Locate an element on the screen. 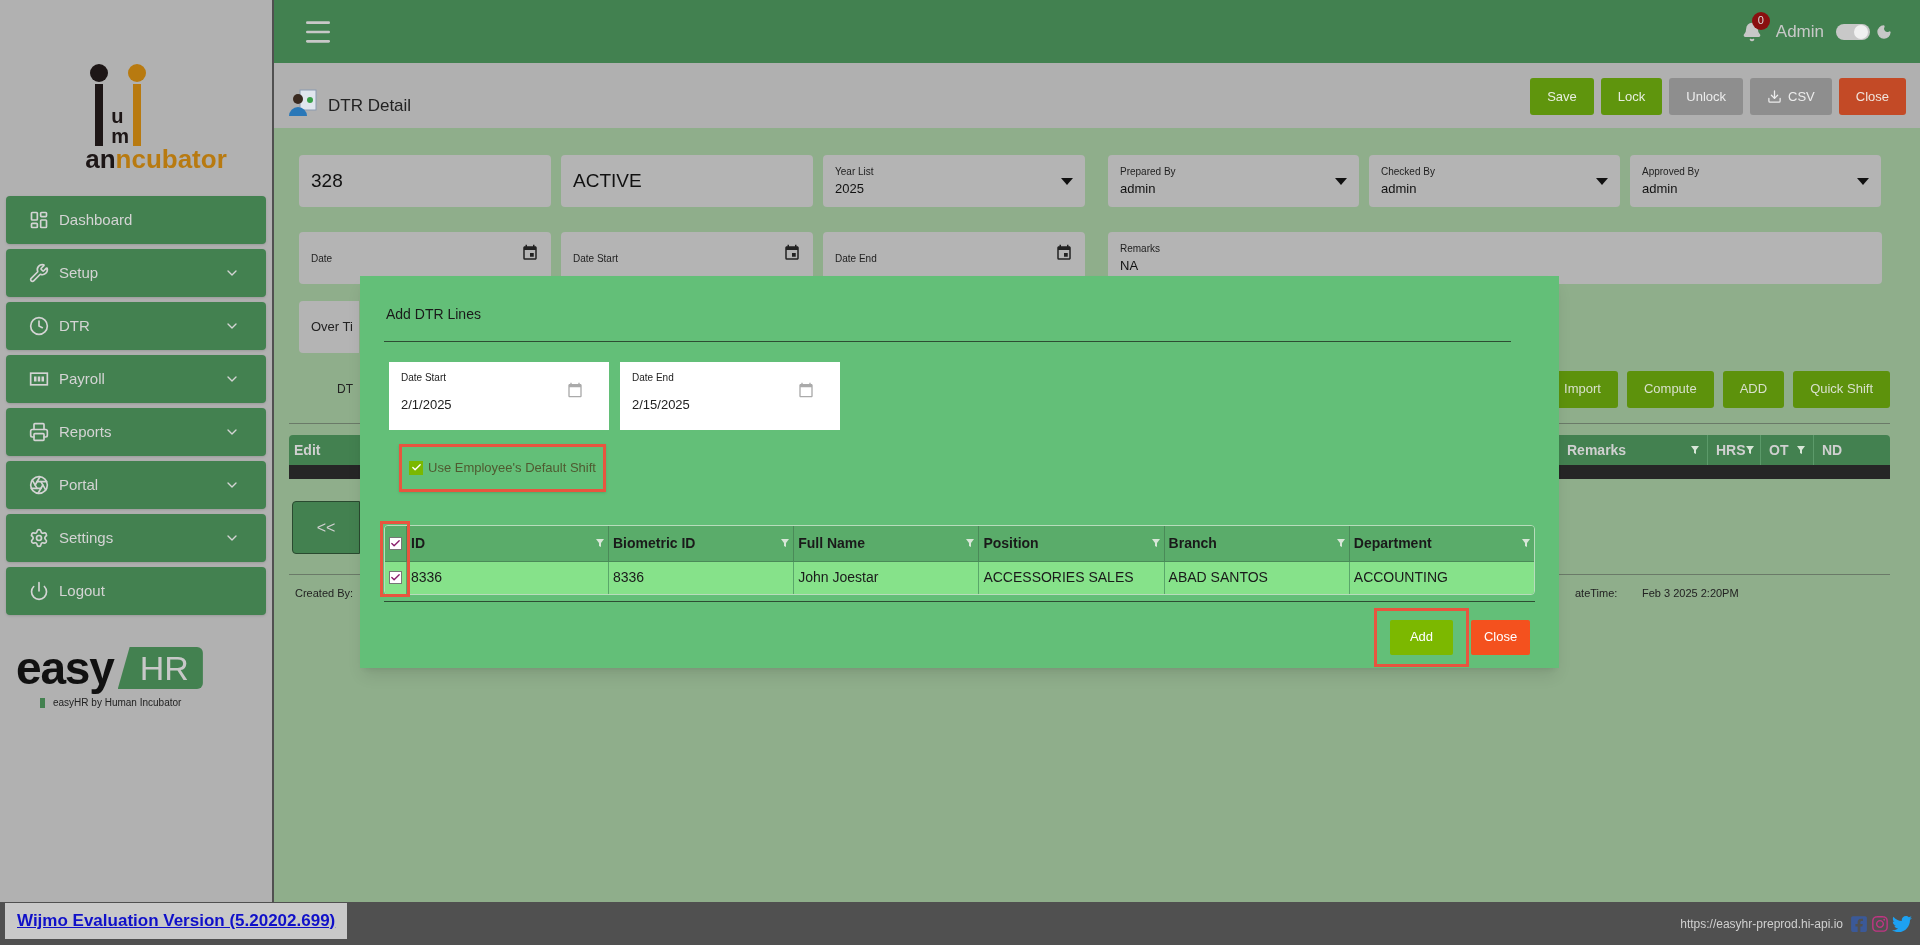 This screenshot has height=945, width=1920. toolbar-button: Lock is located at coordinates (1631, 96).